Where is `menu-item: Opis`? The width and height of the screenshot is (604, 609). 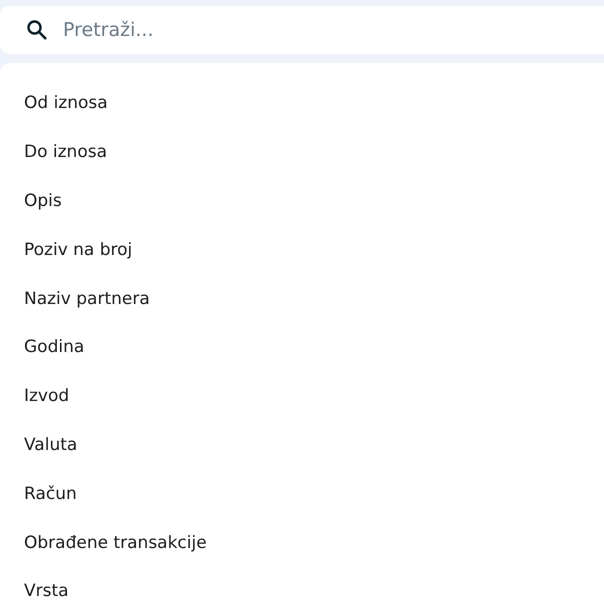 menu-item: Opis is located at coordinates (302, 201).